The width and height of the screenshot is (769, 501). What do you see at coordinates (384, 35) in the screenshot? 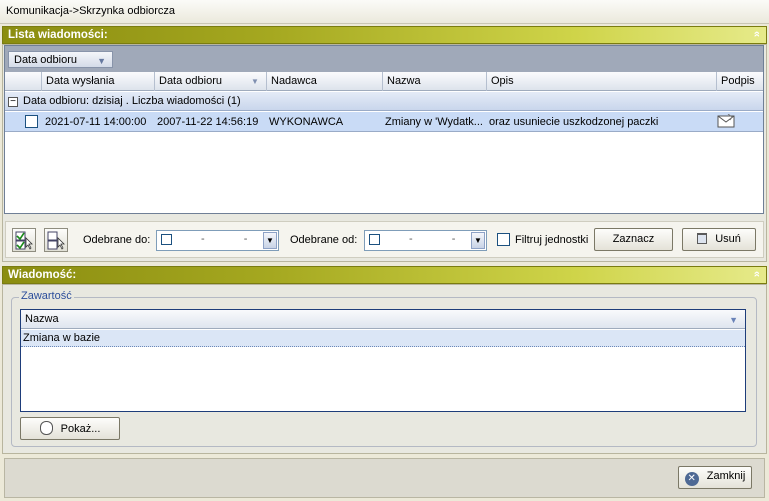
I see `messages-section-header: Lista wiadomości: »` at bounding box center [384, 35].